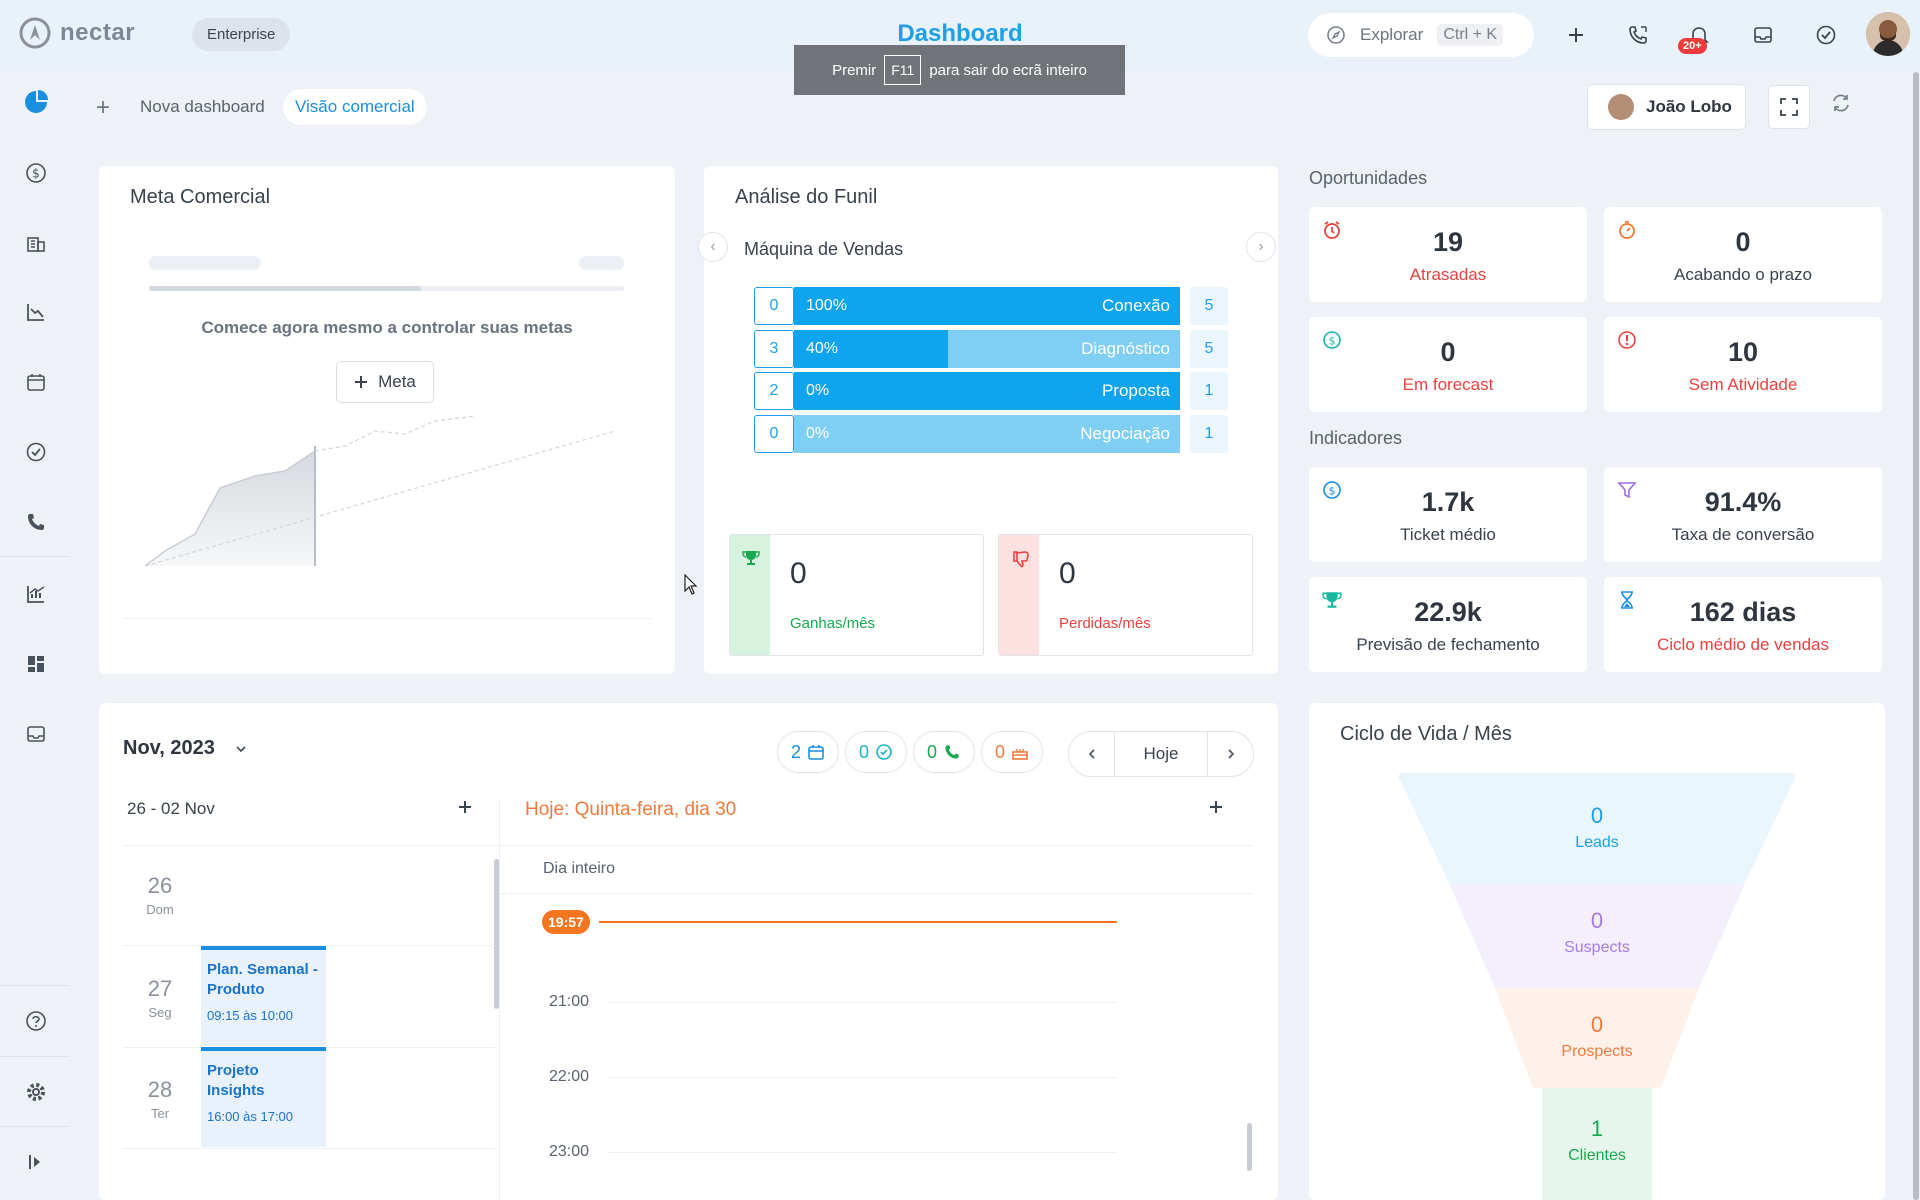 The width and height of the screenshot is (1920, 1200). I want to click on calls-button, so click(1638, 35).